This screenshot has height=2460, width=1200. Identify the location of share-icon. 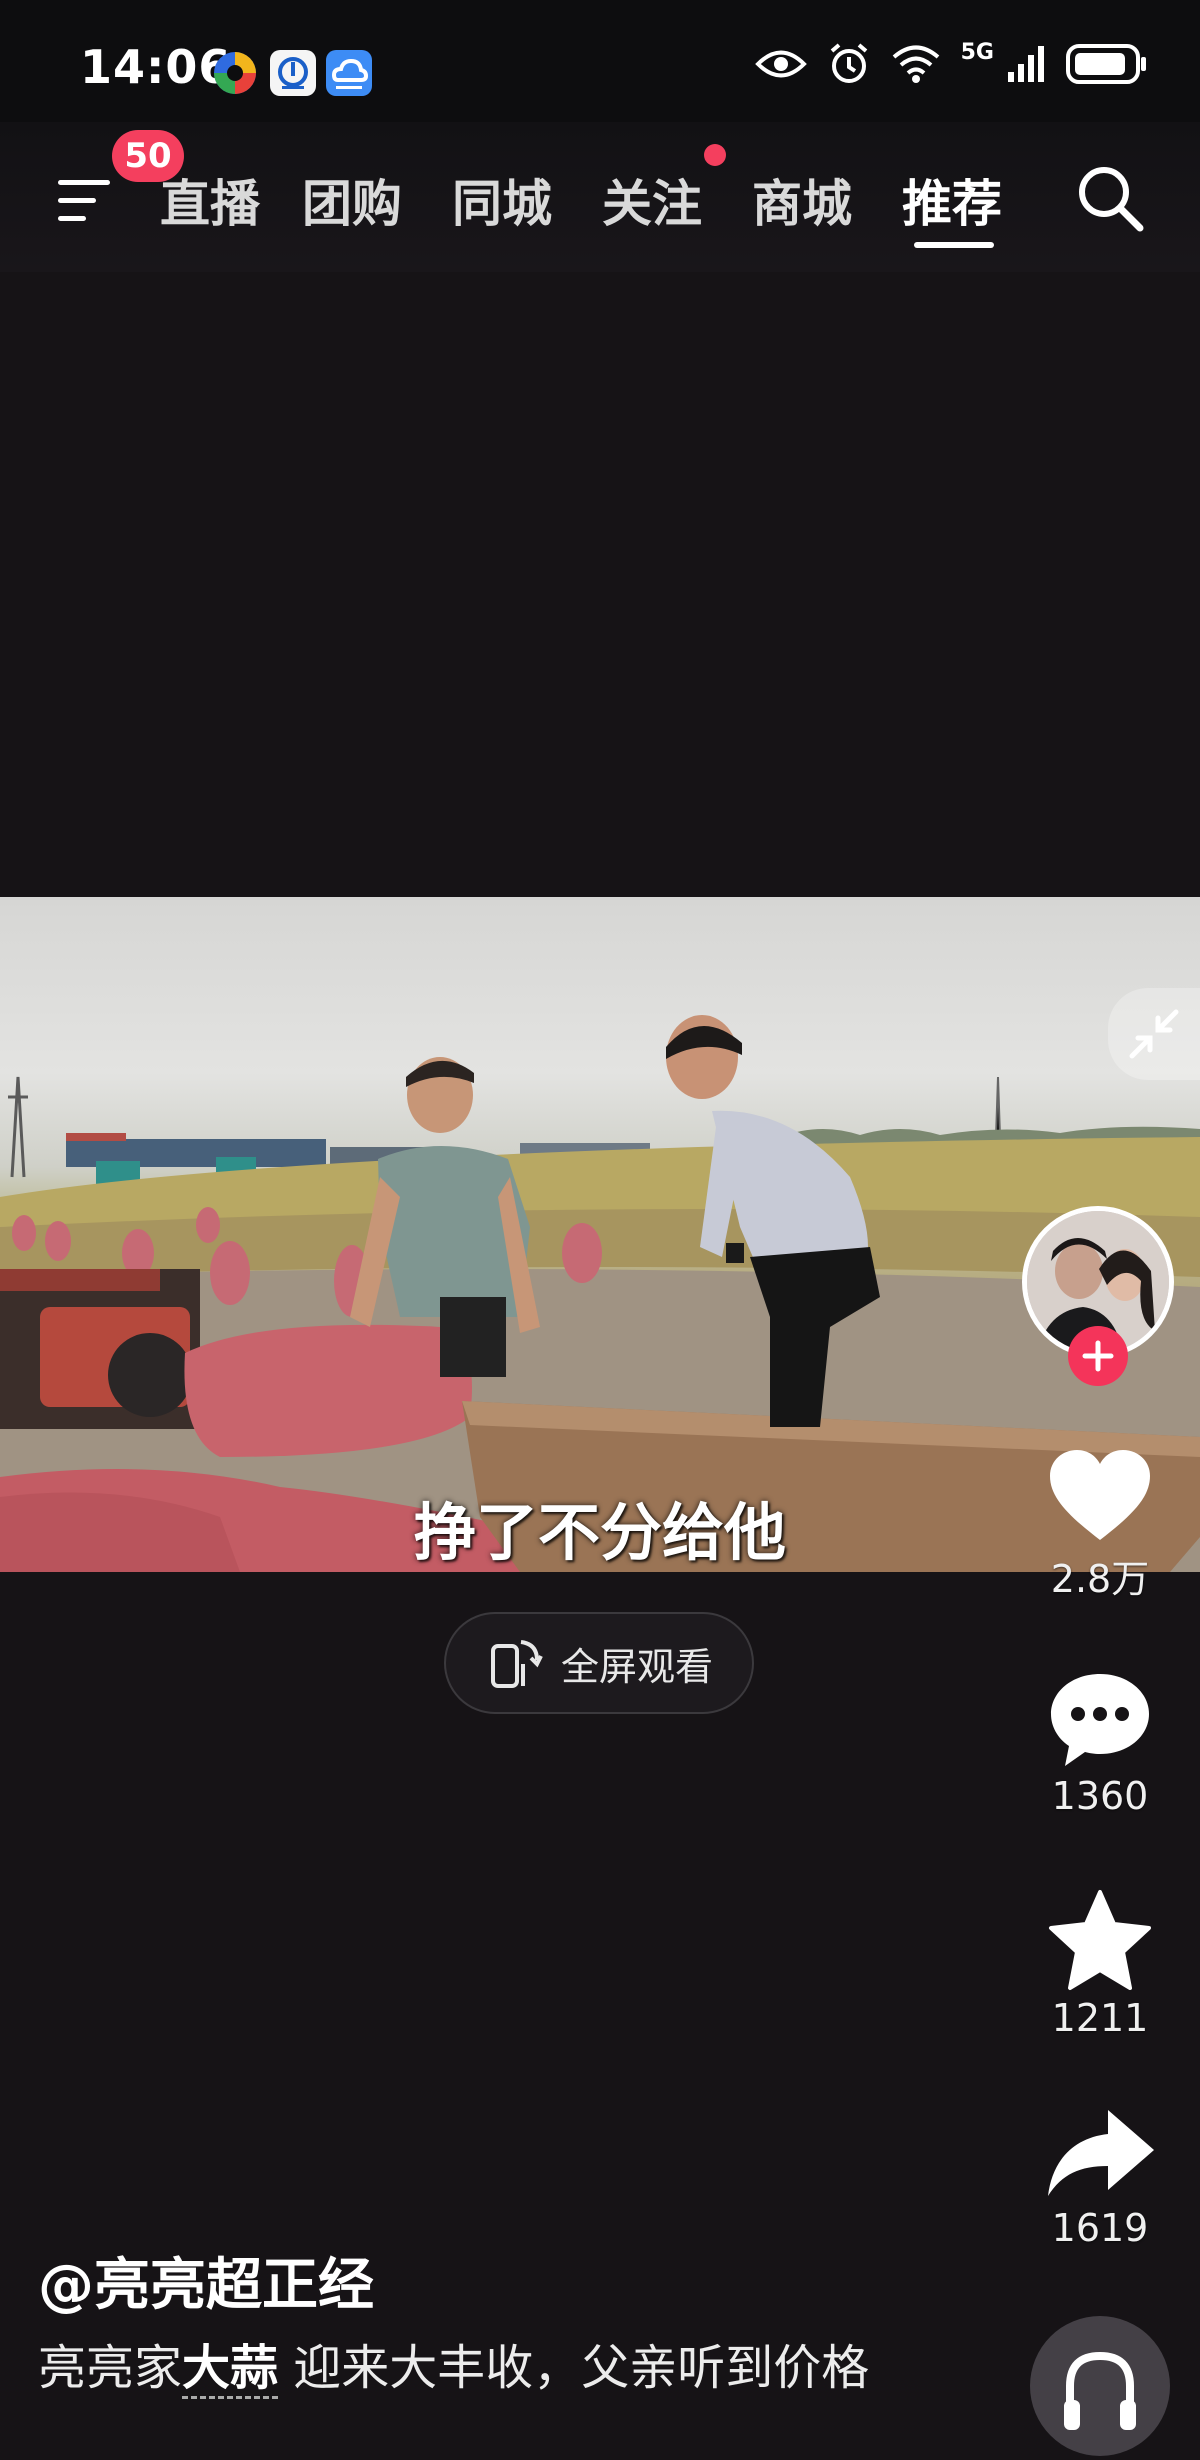
(1101, 2153).